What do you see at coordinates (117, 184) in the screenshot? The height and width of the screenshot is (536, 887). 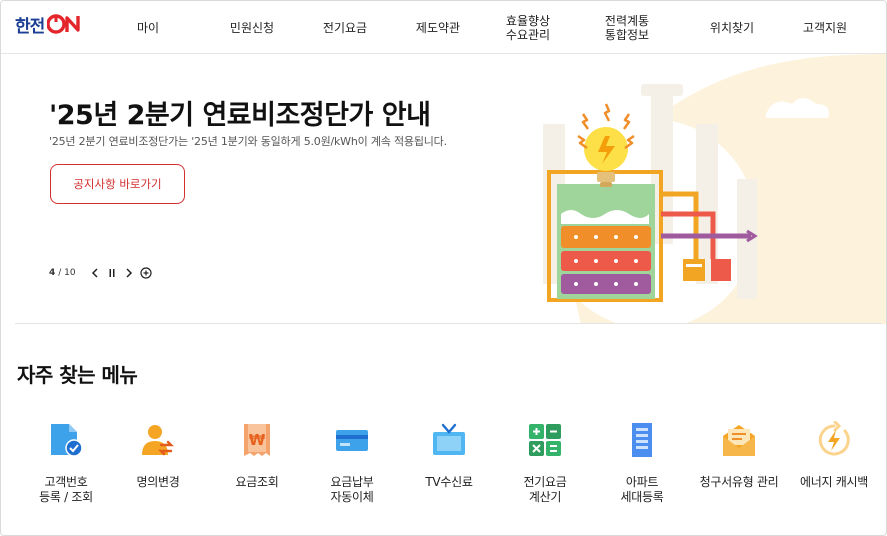 I see `notice-shortcut-button: 공지사항 바로가기` at bounding box center [117, 184].